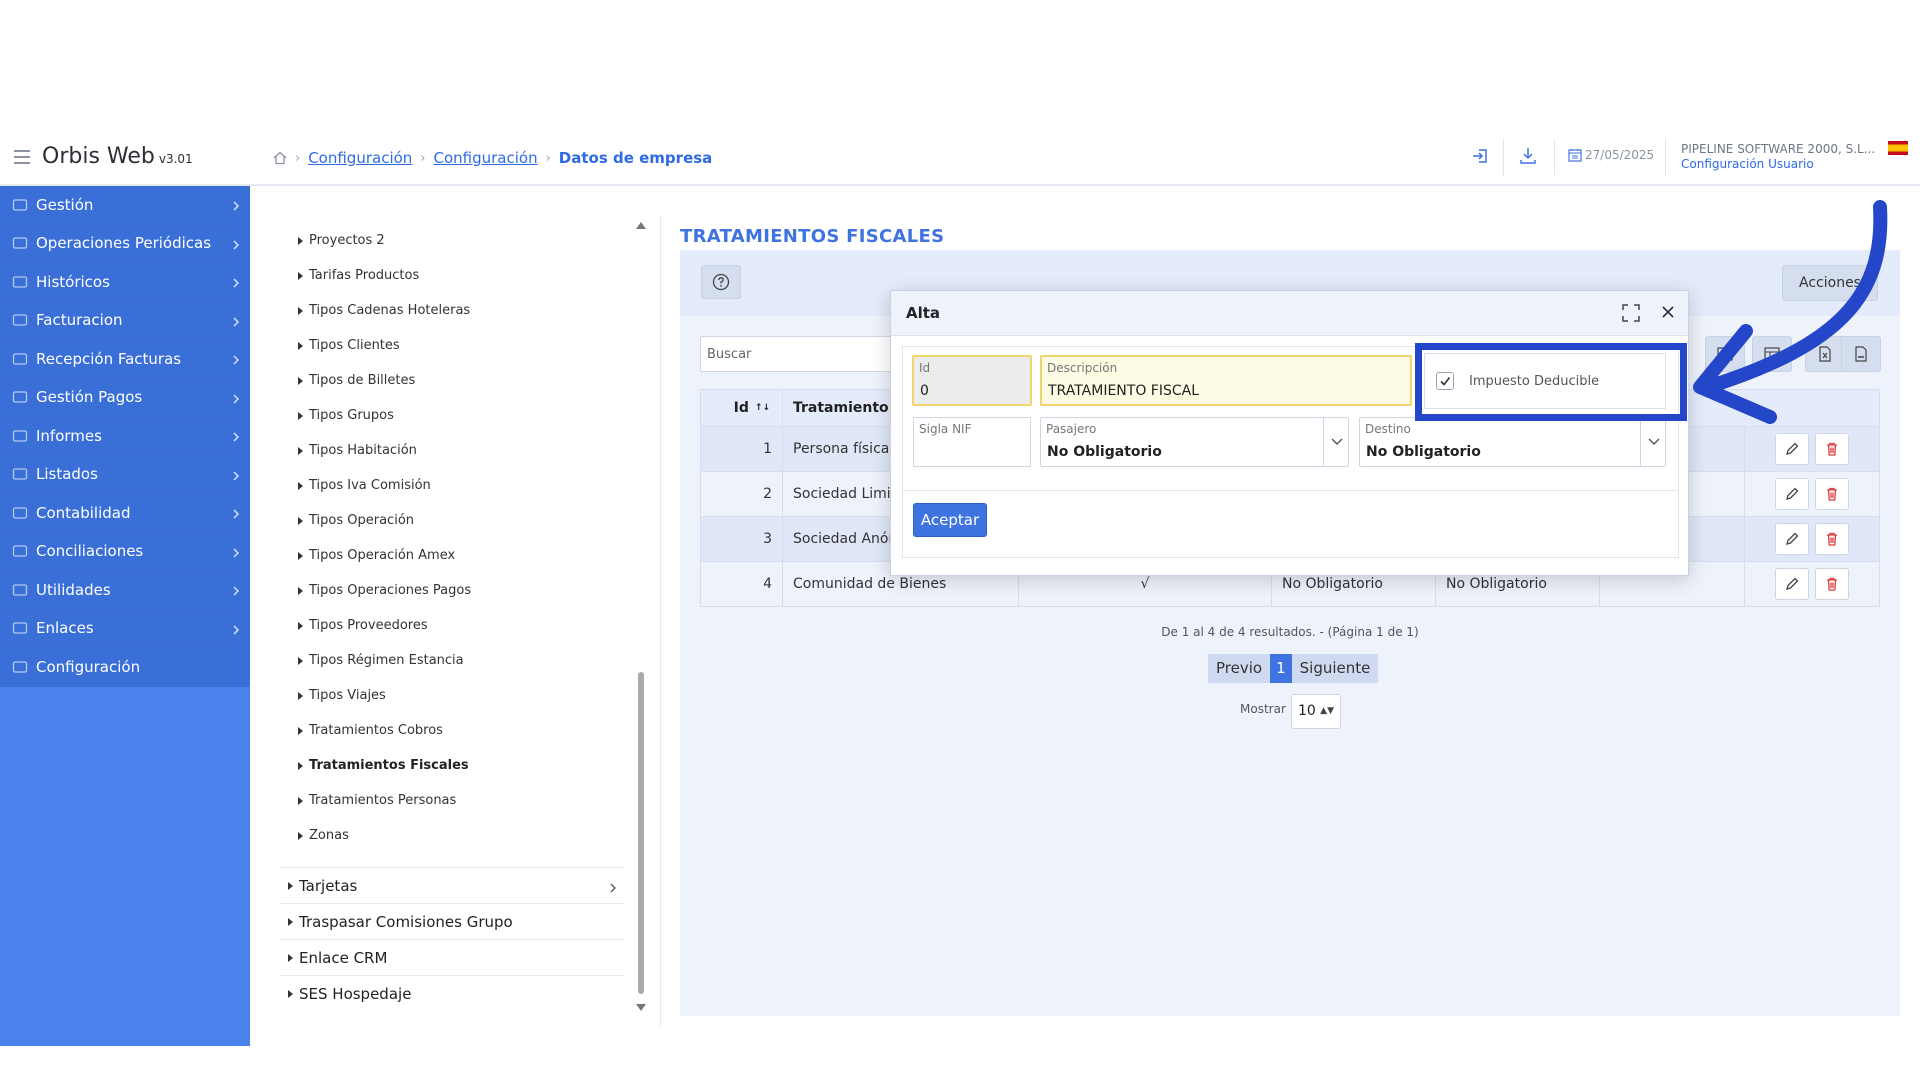  Describe the element at coordinates (125, 436) in the screenshot. I see `sidebar-item-6: Informes` at that location.